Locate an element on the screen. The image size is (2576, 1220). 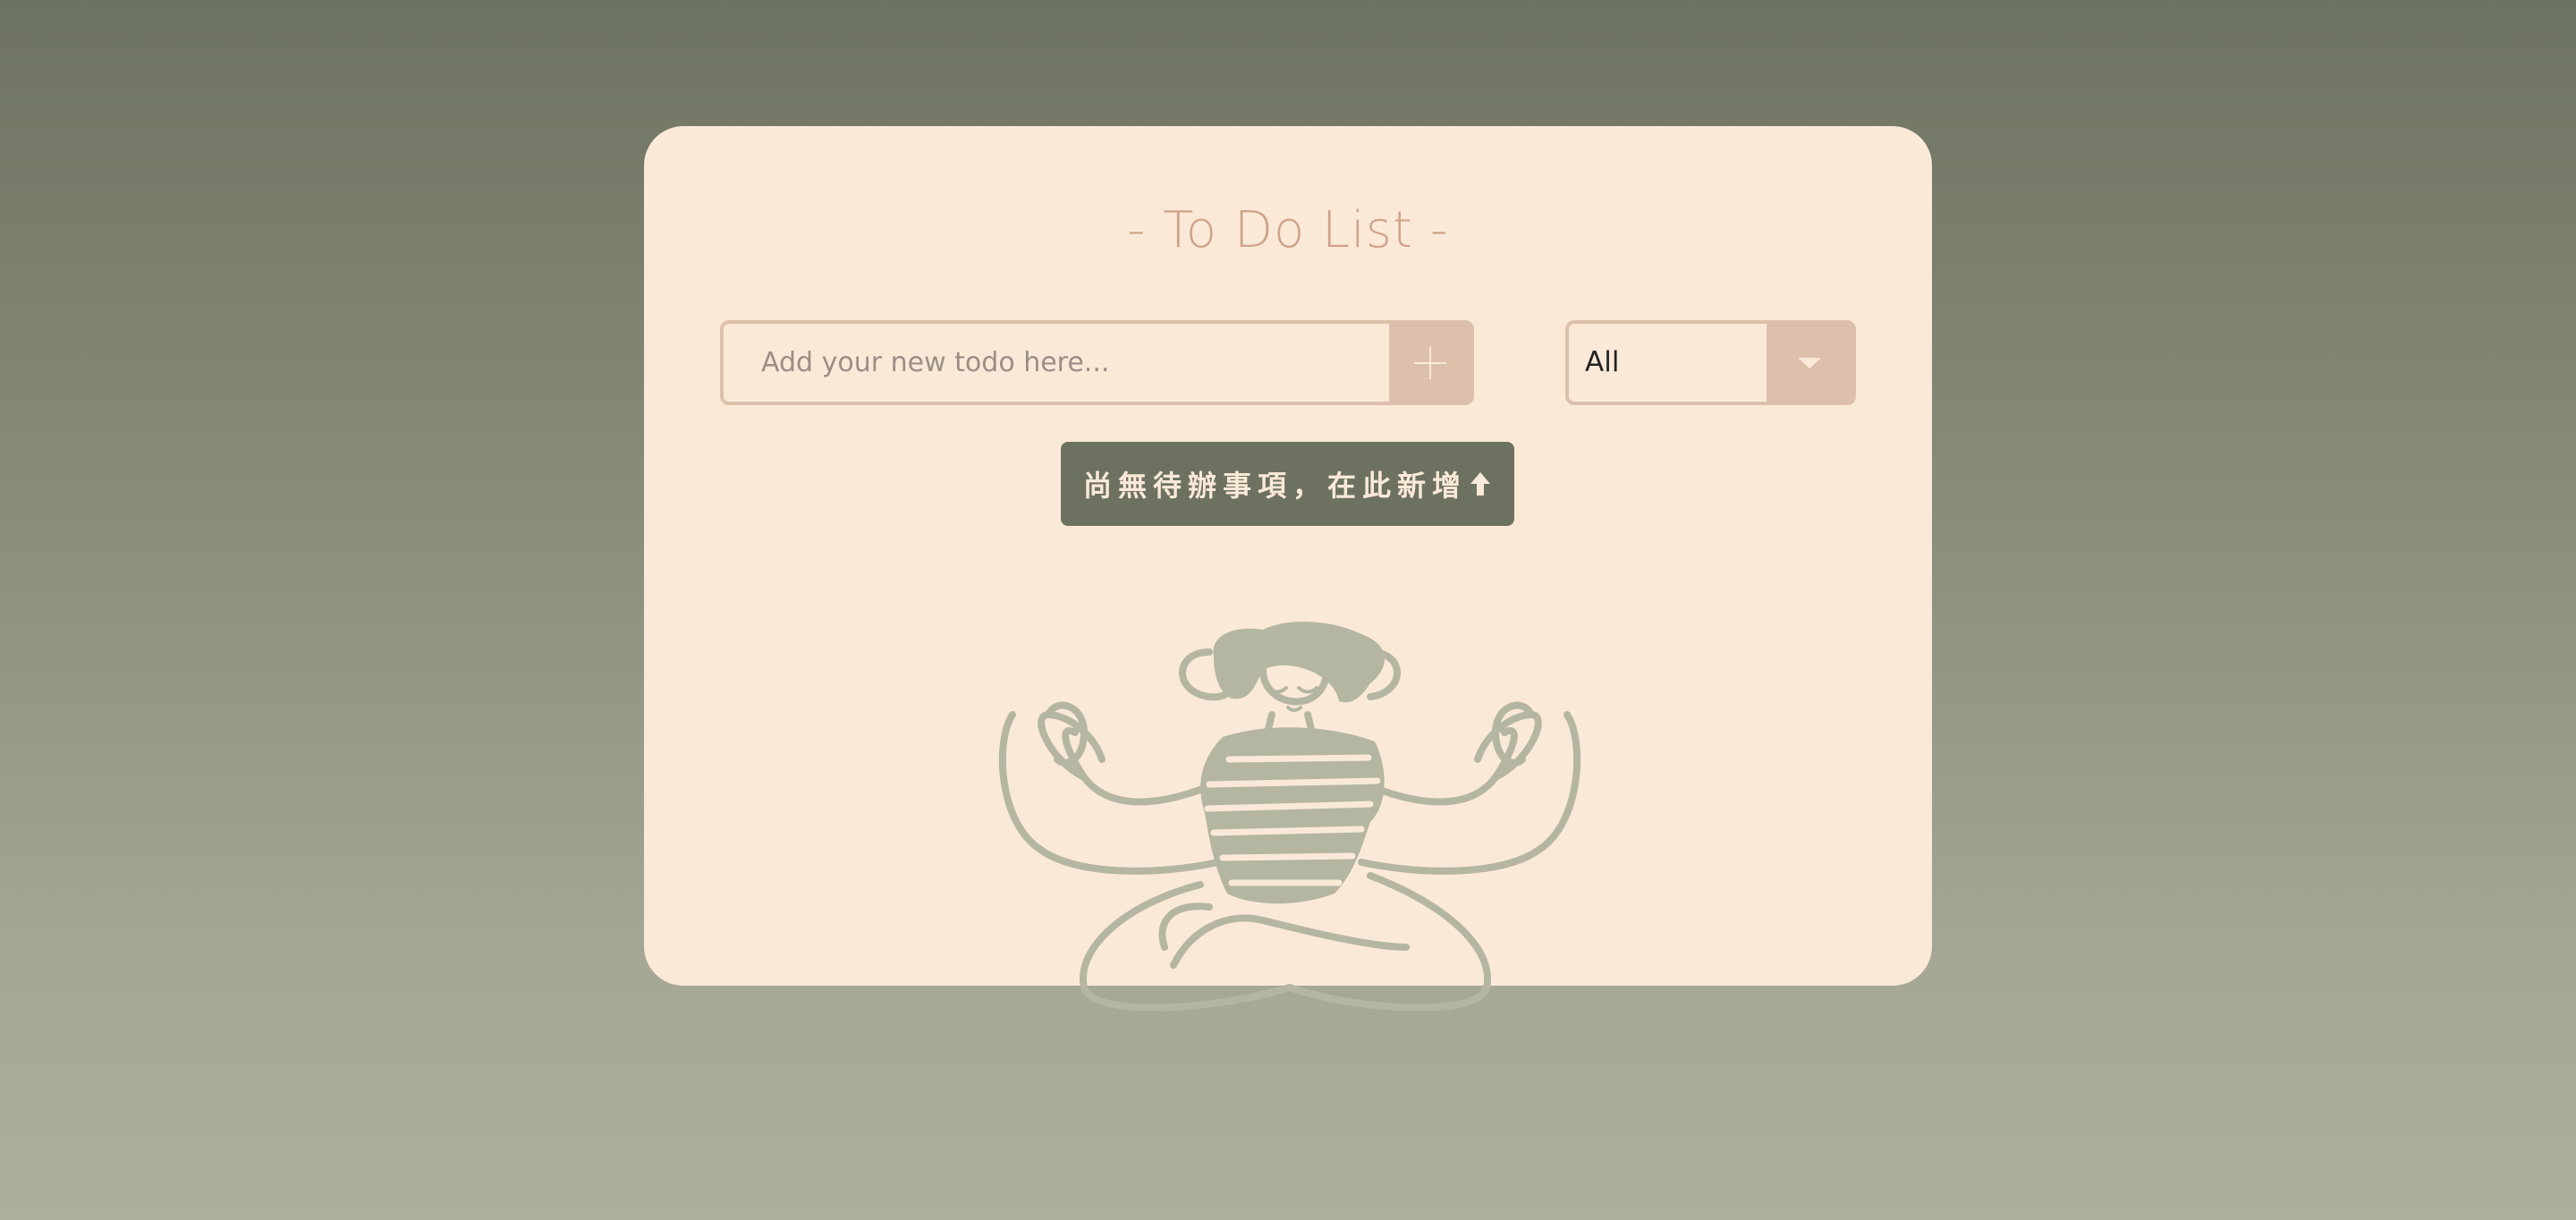
new-todo-form is located at coordinates (1097, 362).